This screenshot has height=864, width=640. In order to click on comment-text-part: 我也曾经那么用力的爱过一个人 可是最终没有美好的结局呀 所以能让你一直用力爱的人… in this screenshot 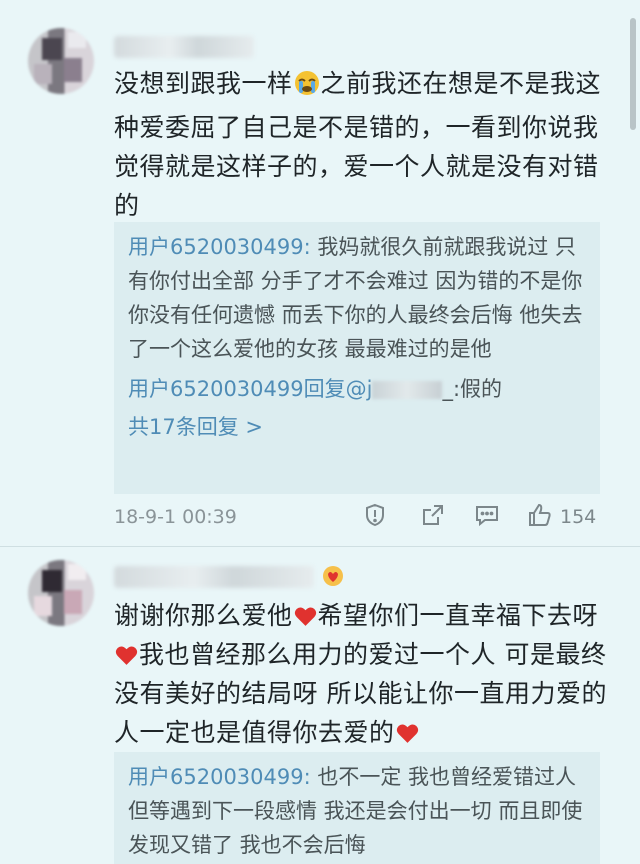, I will do `click(360, 693)`.